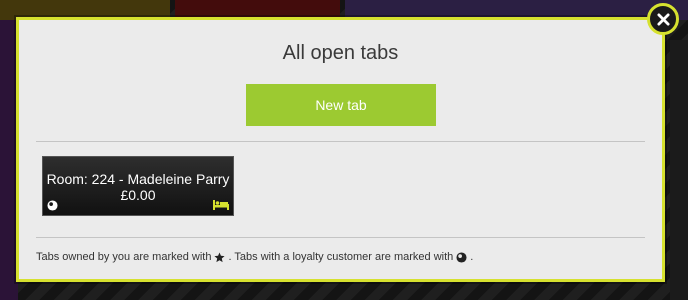 The height and width of the screenshot is (300, 688). What do you see at coordinates (340, 53) in the screenshot?
I see `dialog-title: All open tabs` at bounding box center [340, 53].